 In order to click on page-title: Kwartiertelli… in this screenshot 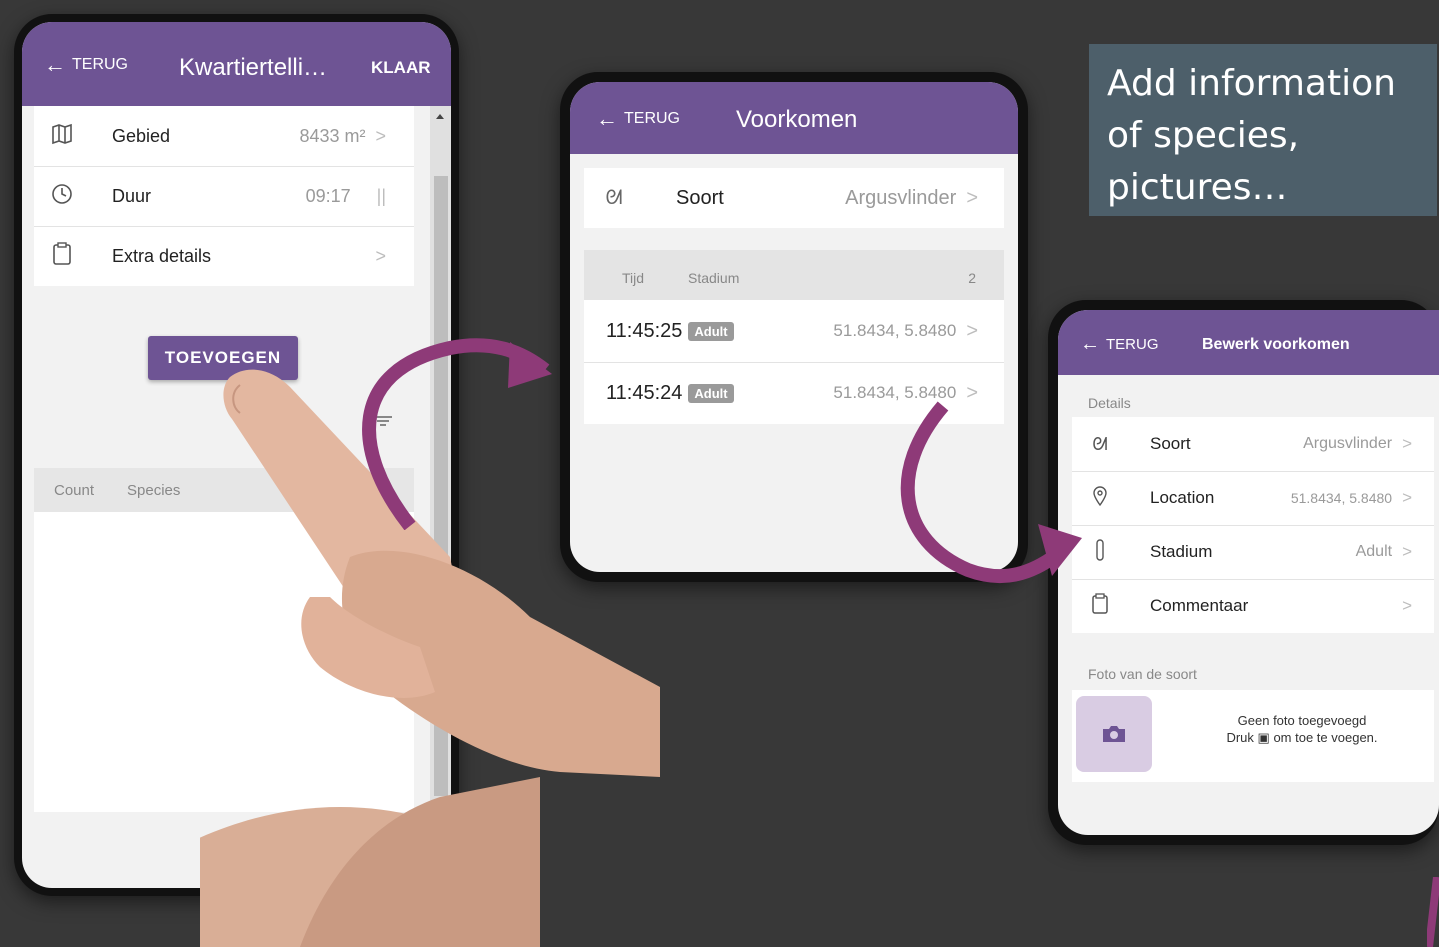, I will do `click(253, 67)`.